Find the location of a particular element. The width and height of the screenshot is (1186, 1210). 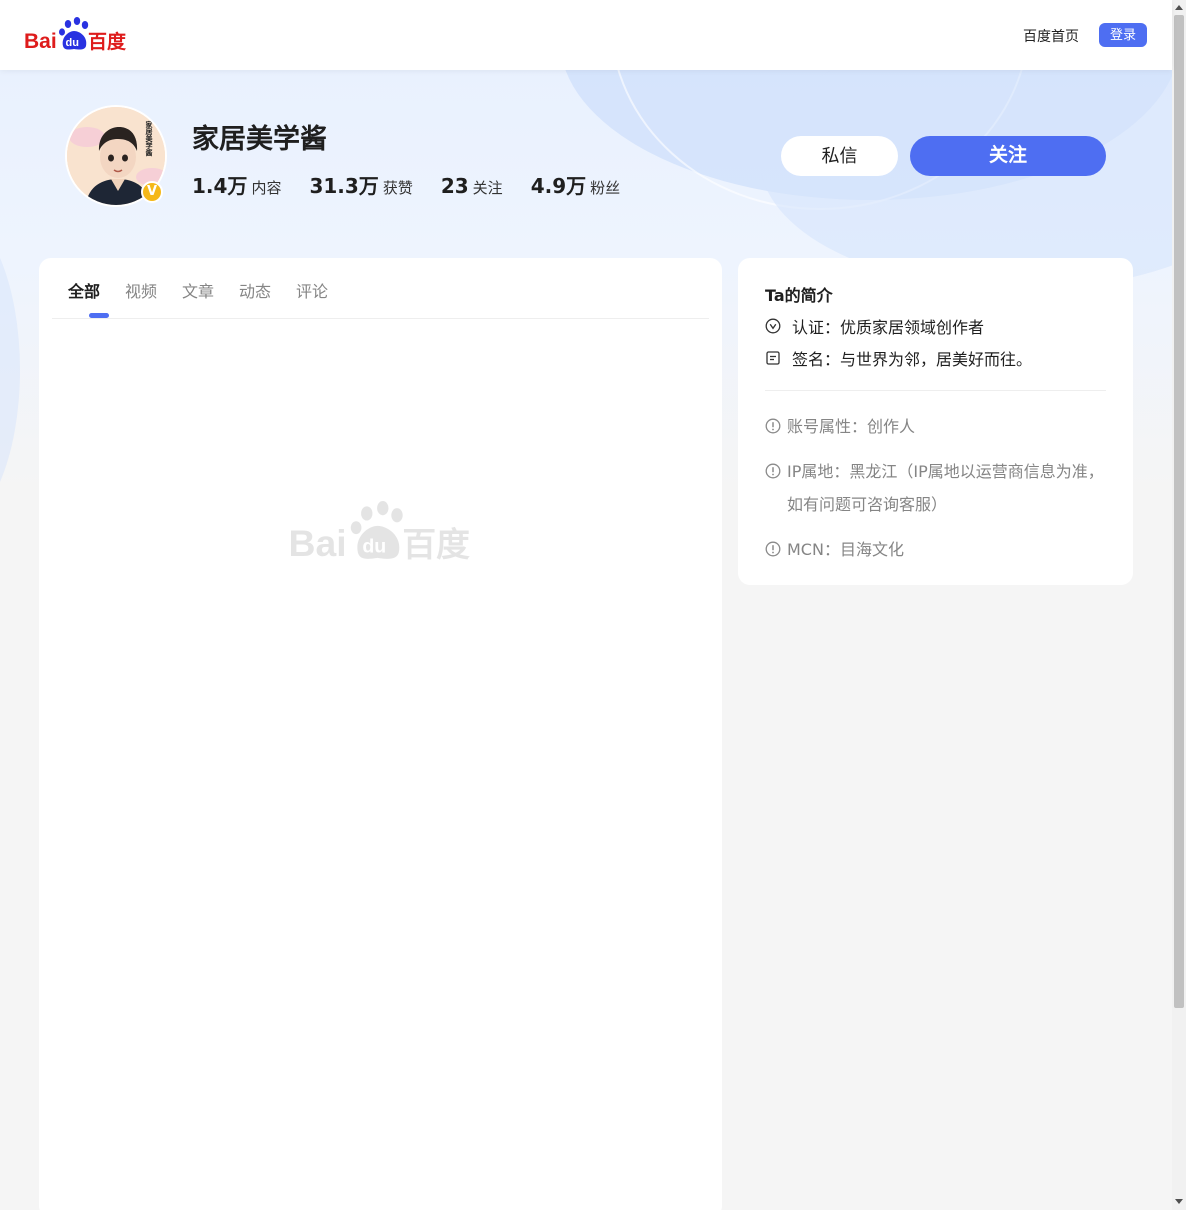

stat-fans-value: 4.9万 is located at coordinates (558, 186).